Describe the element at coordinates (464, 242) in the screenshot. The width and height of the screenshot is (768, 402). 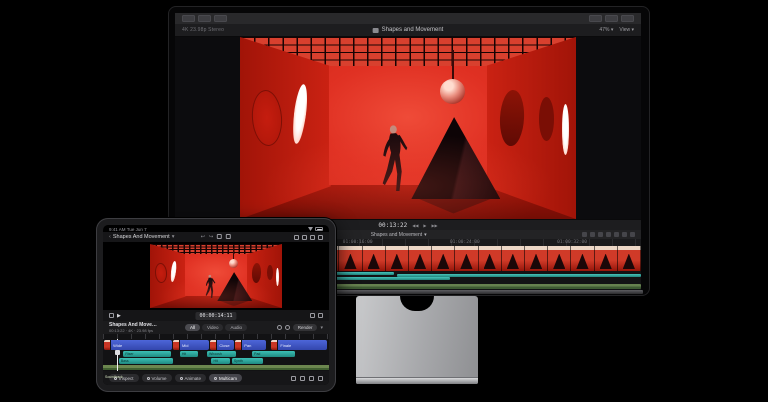
I see `ruler-tick-label: 01:00:24:00` at that location.